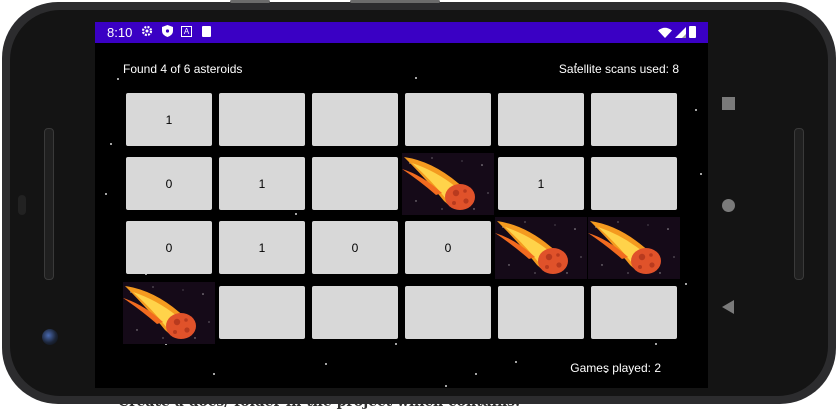 This screenshot has height=414, width=840. What do you see at coordinates (799, 204) in the screenshot?
I see `speaker-grille-right` at bounding box center [799, 204].